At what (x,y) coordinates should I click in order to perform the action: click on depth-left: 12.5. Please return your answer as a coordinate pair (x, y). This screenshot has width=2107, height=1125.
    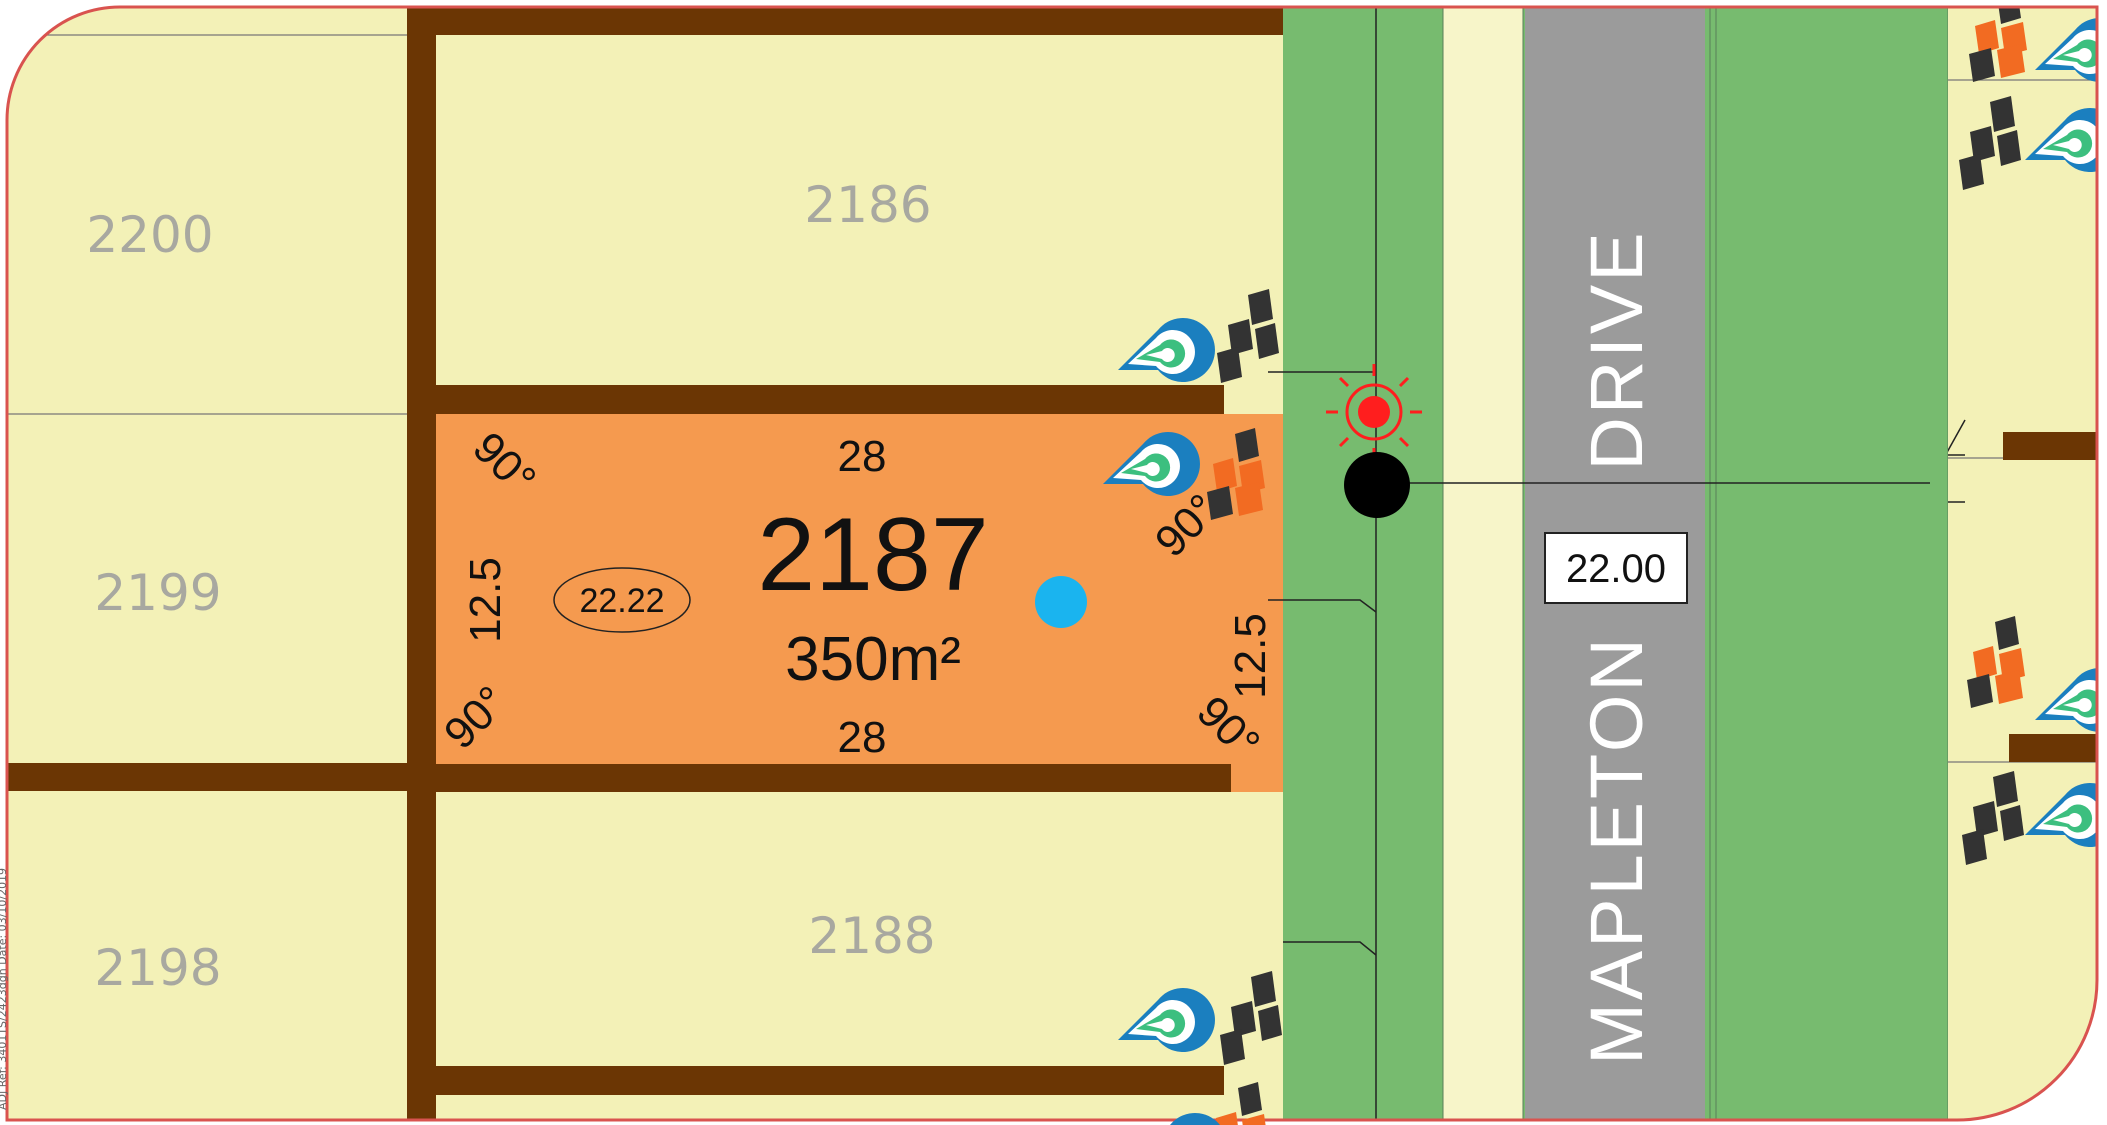
    Looking at the image, I should click on (485, 600).